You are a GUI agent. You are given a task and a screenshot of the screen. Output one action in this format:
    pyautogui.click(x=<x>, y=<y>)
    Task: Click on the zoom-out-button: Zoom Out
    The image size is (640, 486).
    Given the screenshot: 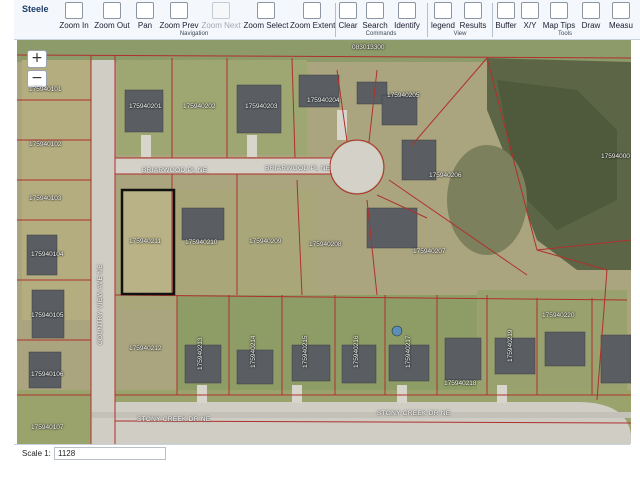 What is the action you would take?
    pyautogui.click(x=112, y=17)
    